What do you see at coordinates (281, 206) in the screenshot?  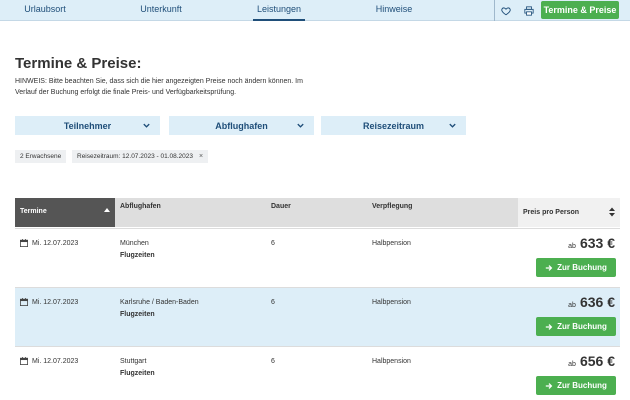 I see `column-header-dauer: Dauer` at bounding box center [281, 206].